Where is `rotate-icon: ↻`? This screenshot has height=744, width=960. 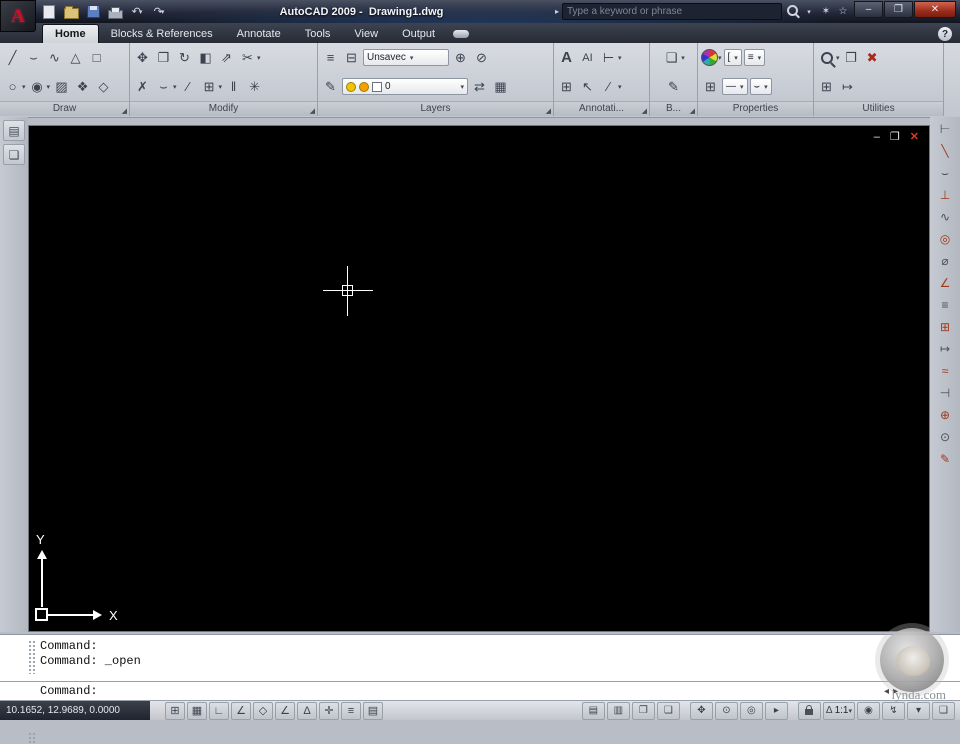
rotate-icon: ↻ is located at coordinates (184, 58).